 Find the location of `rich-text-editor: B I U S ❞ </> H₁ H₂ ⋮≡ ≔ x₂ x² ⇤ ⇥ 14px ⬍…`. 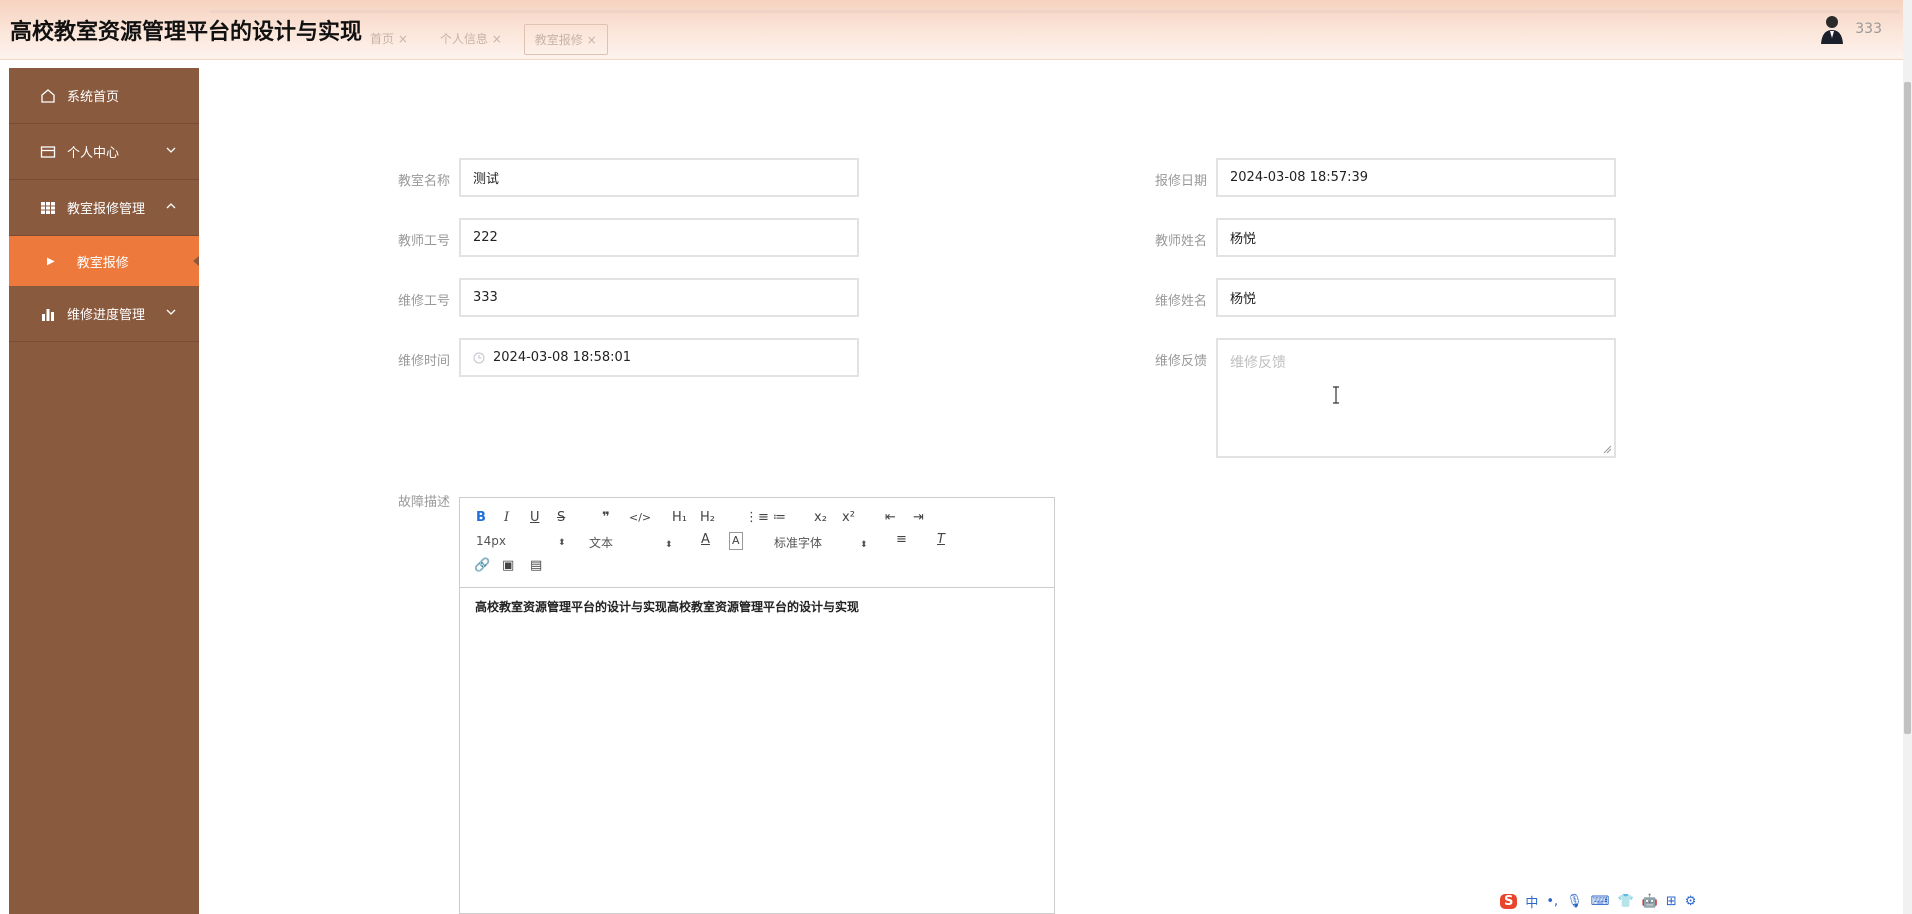

rich-text-editor: B I U S ❞ </> H₁ H₂ ⋮≡ ≔ x₂ x² ⇤ ⇥ 14px ⬍… is located at coordinates (757, 705).